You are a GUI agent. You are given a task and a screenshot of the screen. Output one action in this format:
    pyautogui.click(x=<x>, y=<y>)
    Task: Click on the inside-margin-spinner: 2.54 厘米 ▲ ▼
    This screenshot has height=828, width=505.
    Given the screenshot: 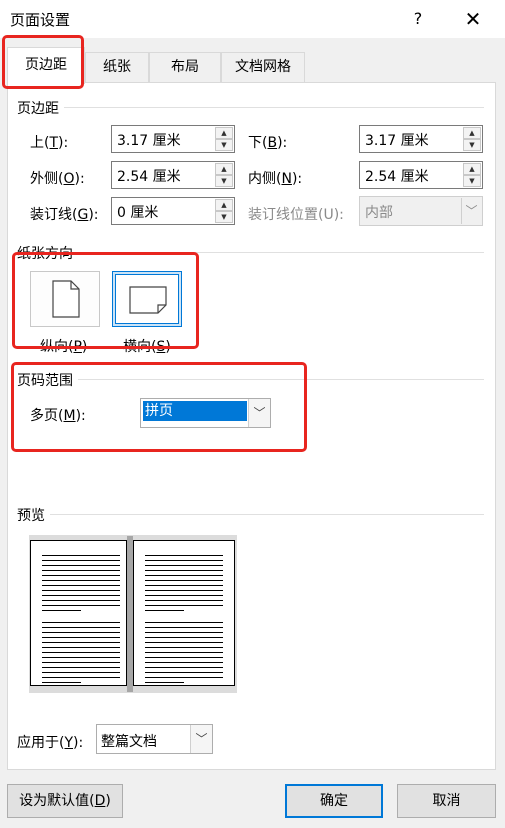 What is the action you would take?
    pyautogui.click(x=421, y=175)
    